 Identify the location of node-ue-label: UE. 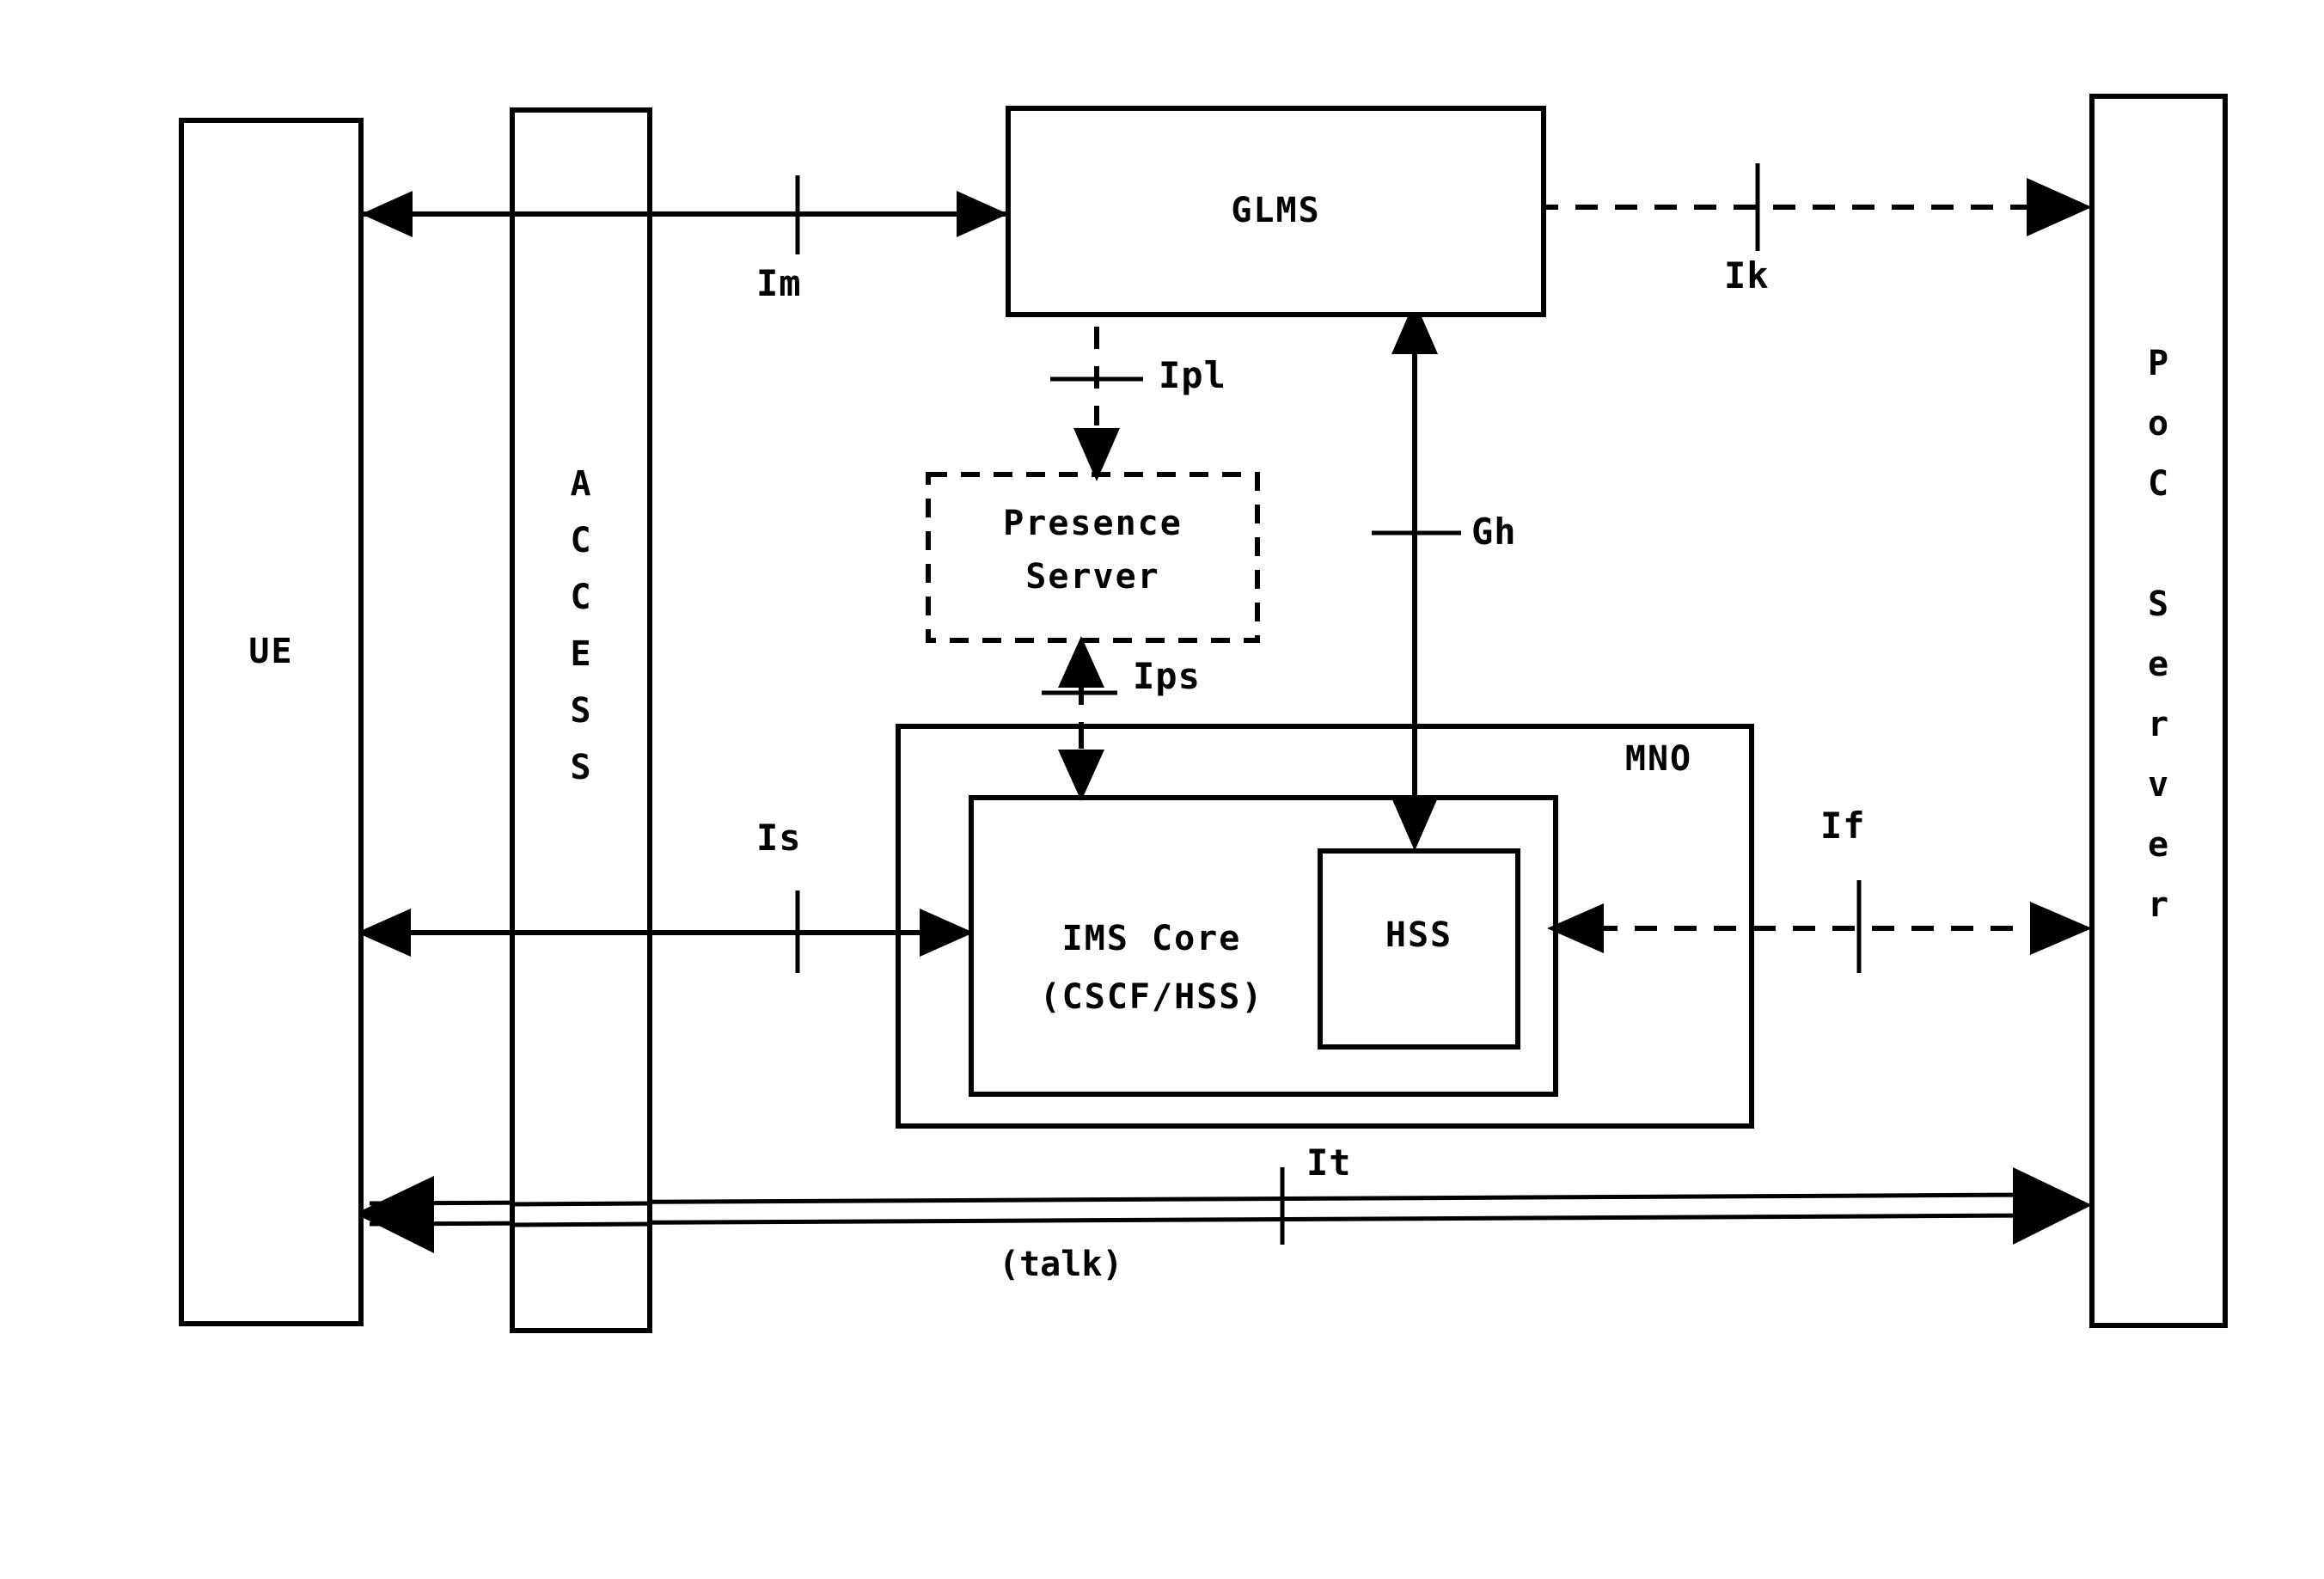
(271, 652).